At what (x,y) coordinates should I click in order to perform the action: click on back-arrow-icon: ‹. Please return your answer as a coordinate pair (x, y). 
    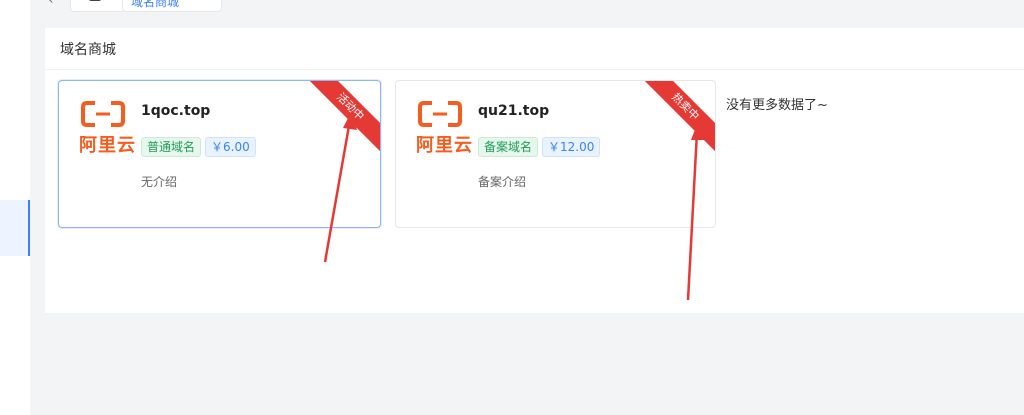
    Looking at the image, I should click on (51, 4).